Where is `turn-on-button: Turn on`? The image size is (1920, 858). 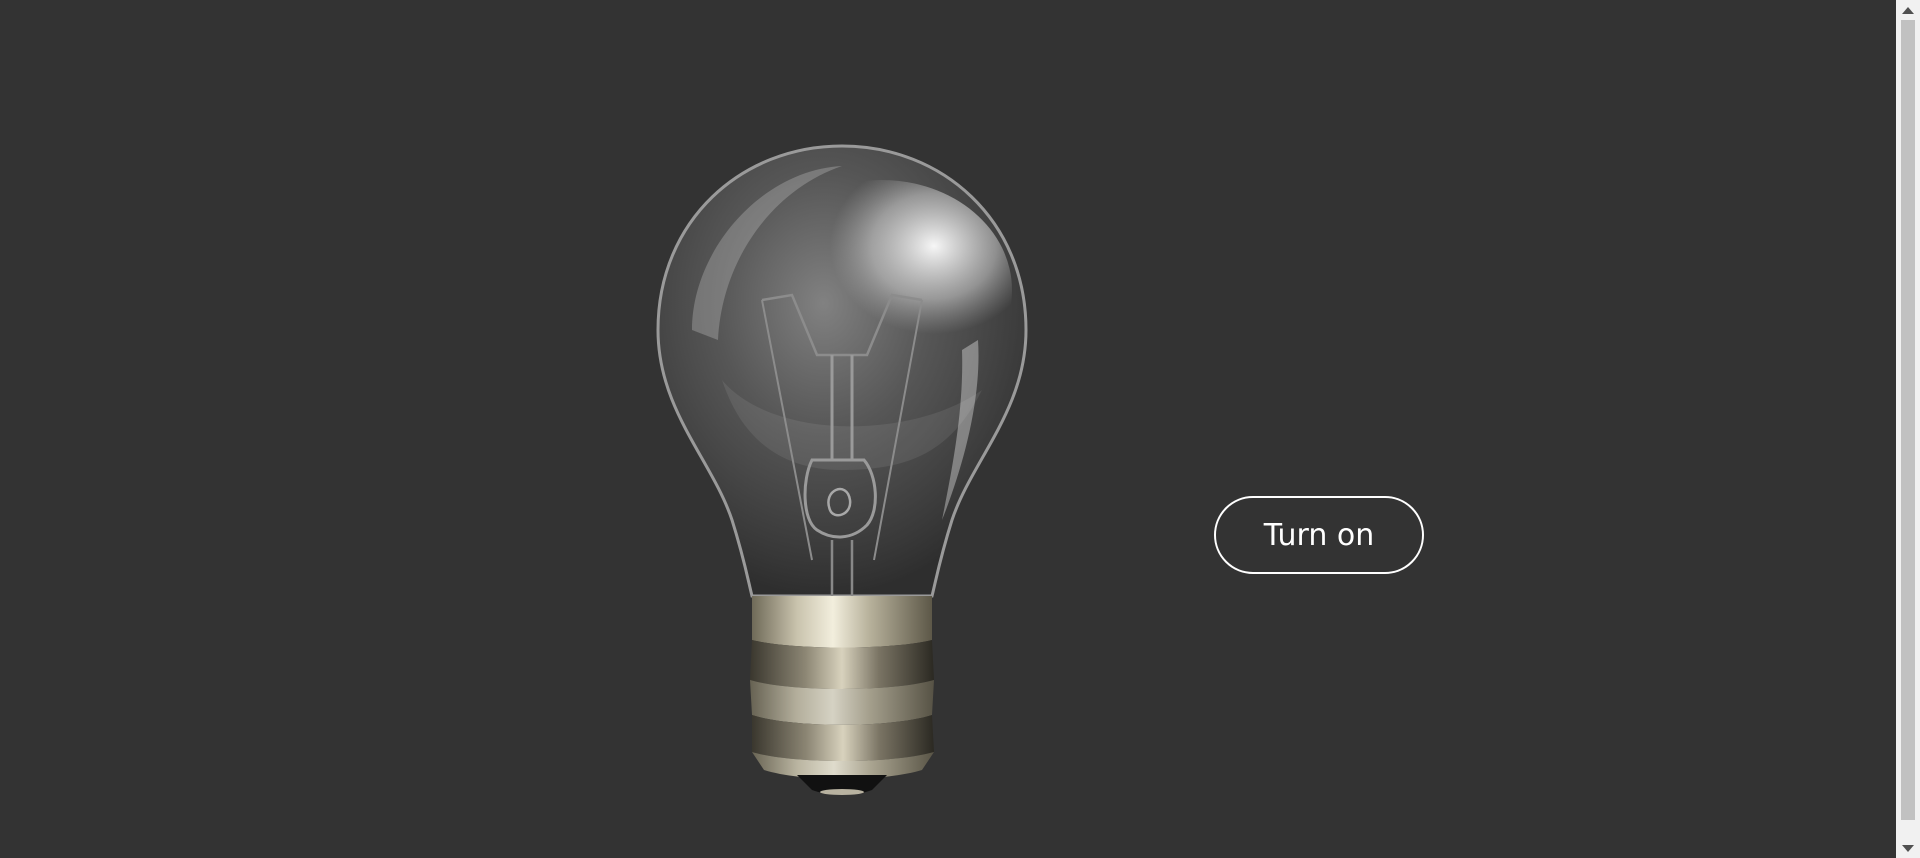 turn-on-button: Turn on is located at coordinates (1319, 535).